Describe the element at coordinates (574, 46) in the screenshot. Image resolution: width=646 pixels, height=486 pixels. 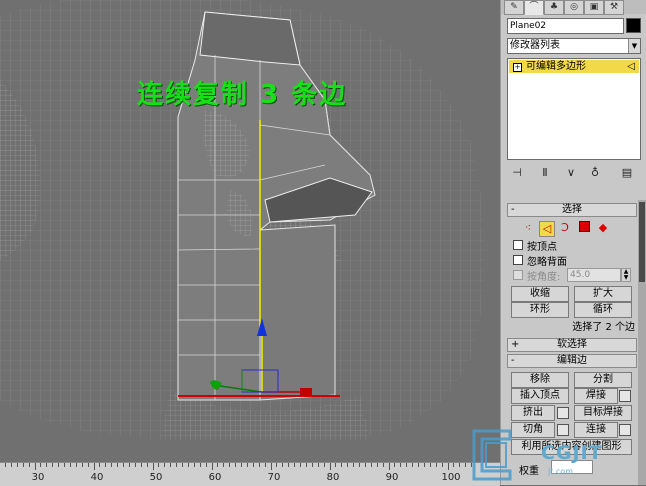
I see `modifier-list-dropdown: 修改器列表 ▼` at that location.